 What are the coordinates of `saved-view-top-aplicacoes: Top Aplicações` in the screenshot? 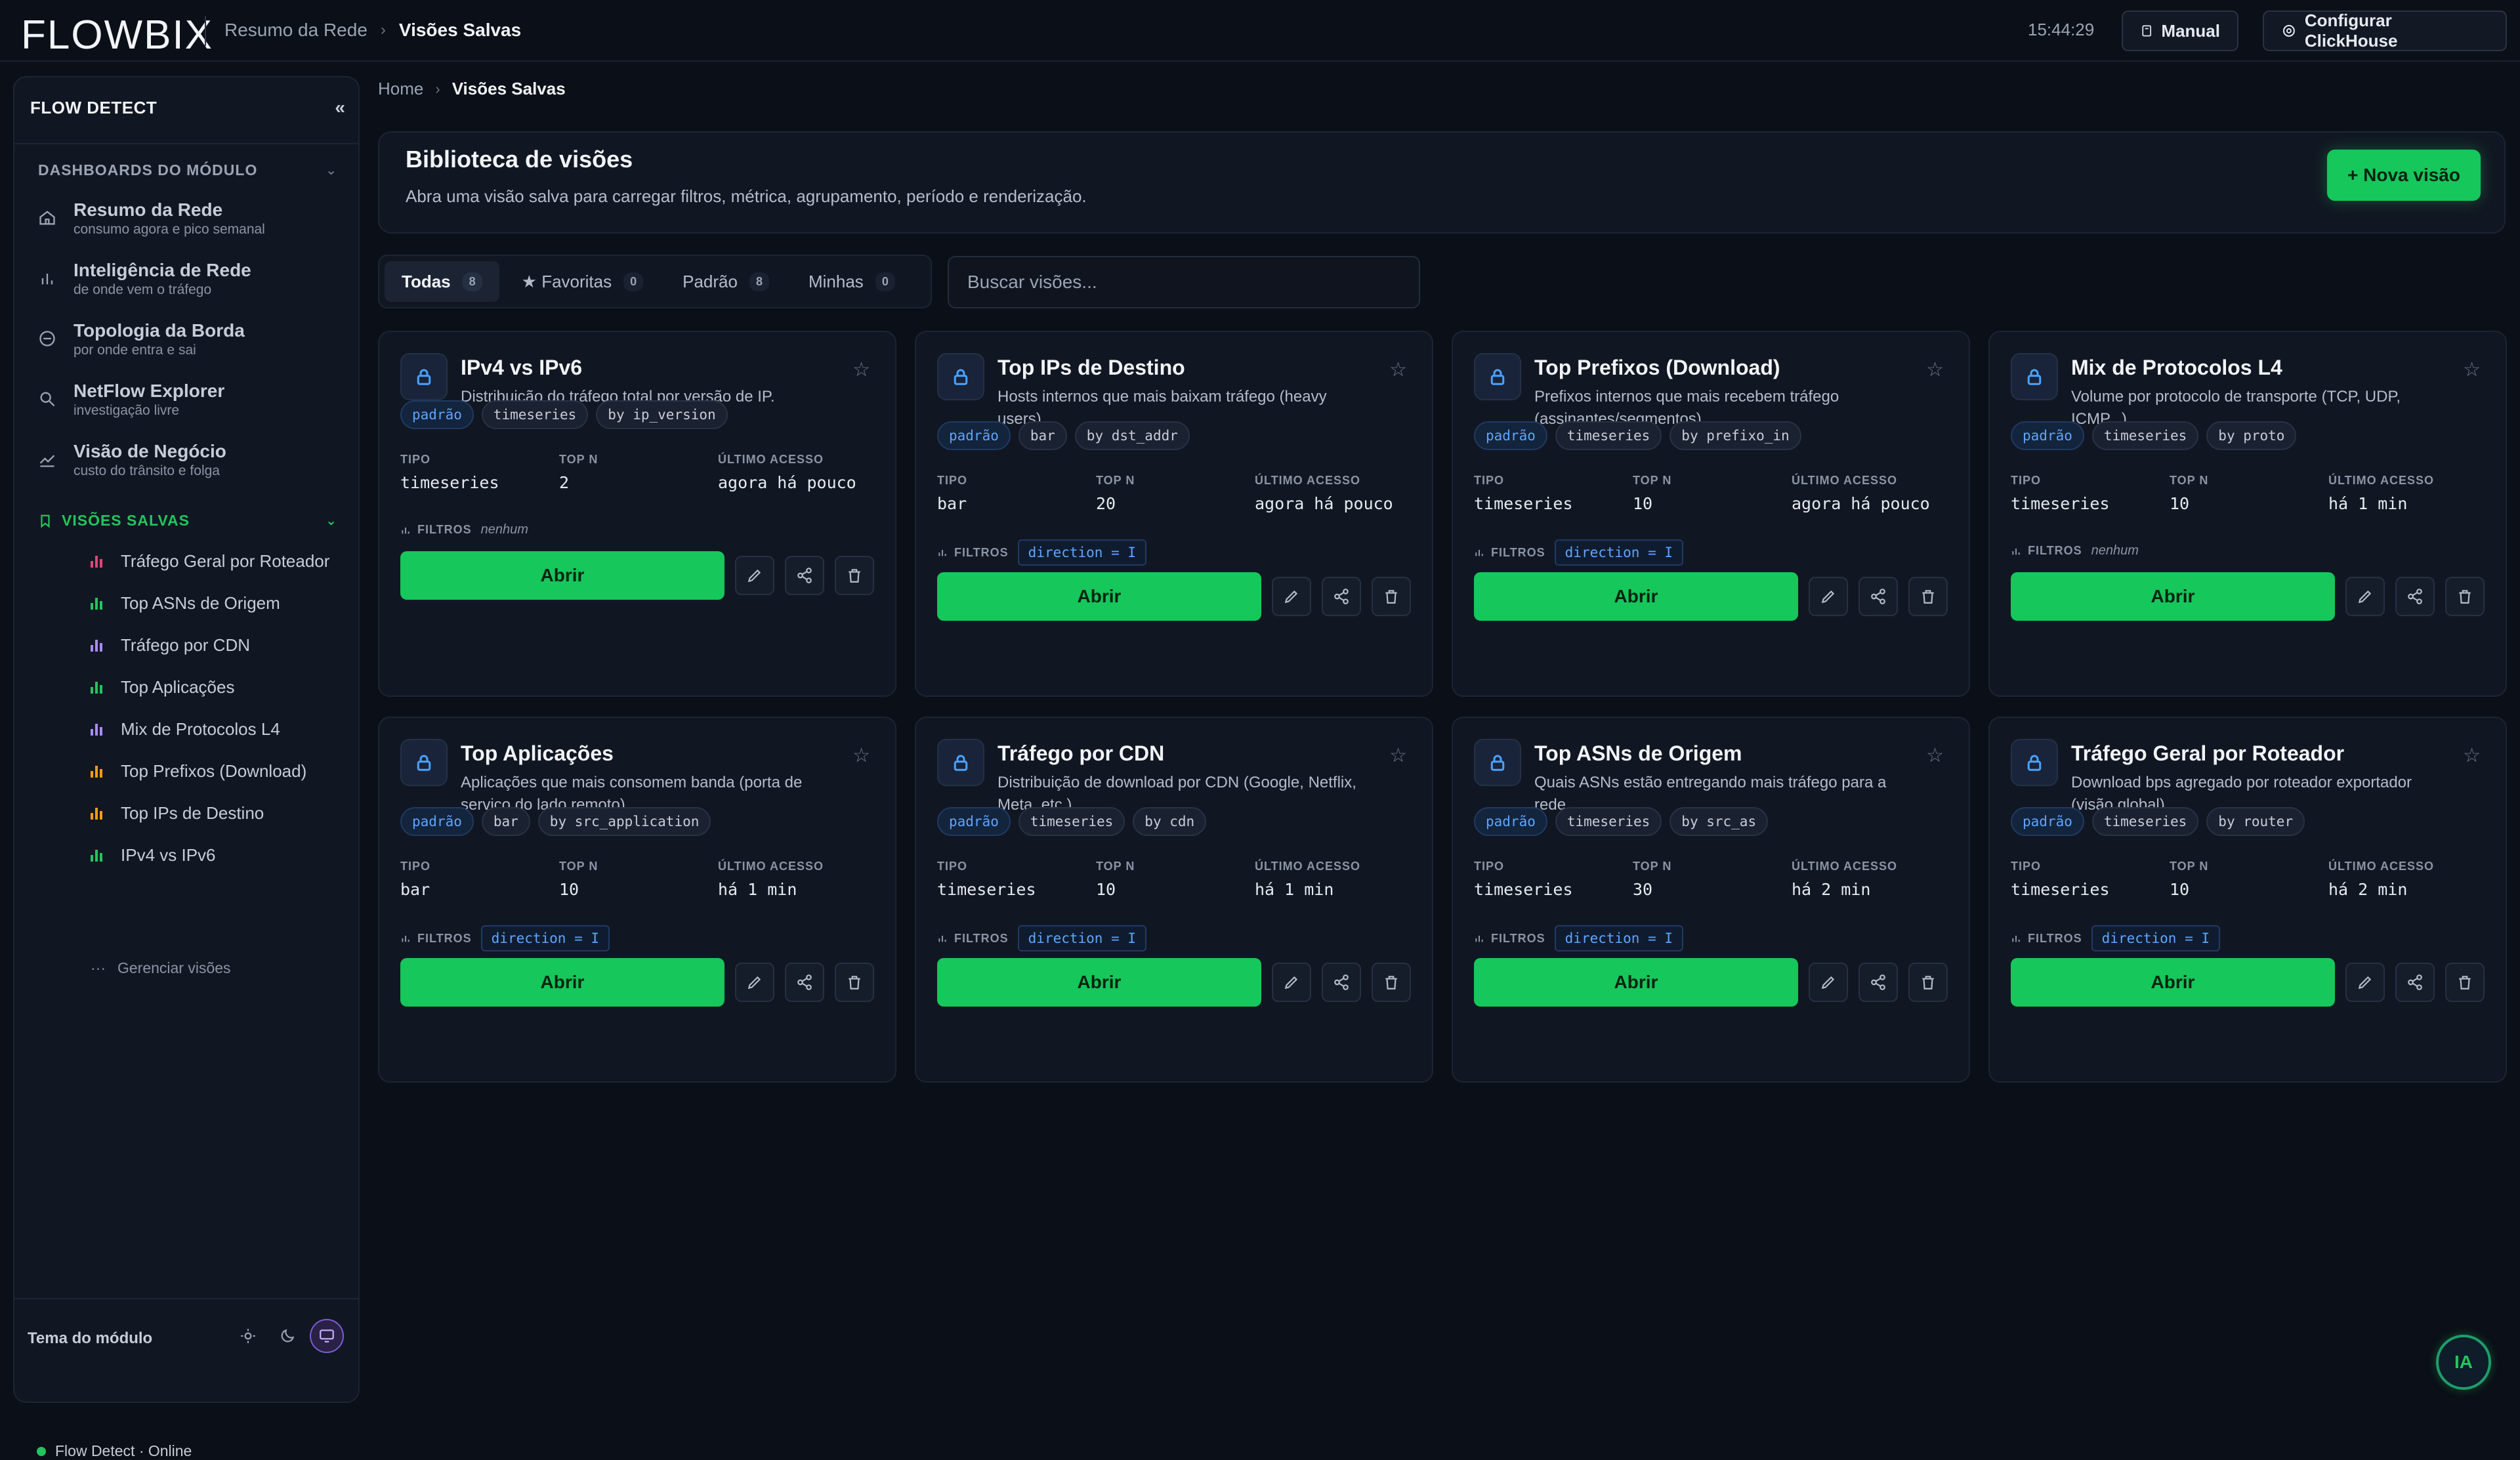 It's located at (162, 687).